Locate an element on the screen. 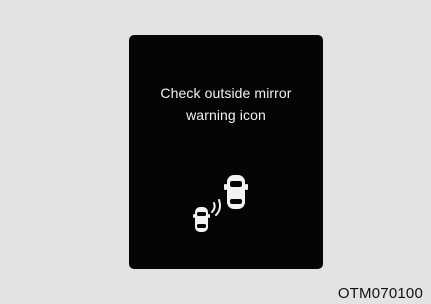 The height and width of the screenshot is (304, 431). detection-waves-icon is located at coordinates (216, 207).